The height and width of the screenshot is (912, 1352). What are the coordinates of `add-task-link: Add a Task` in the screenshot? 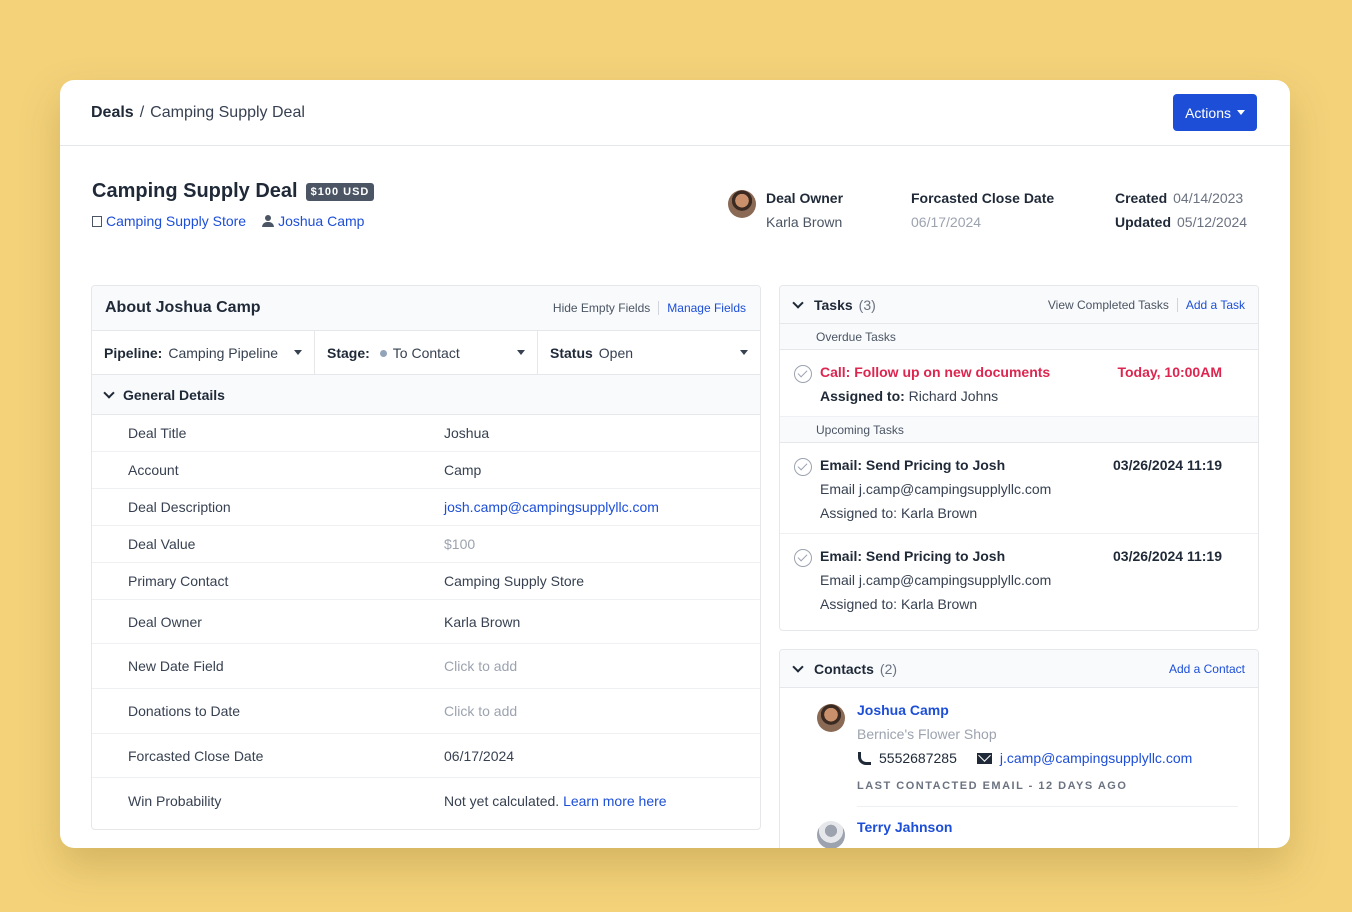 It's located at (1215, 305).